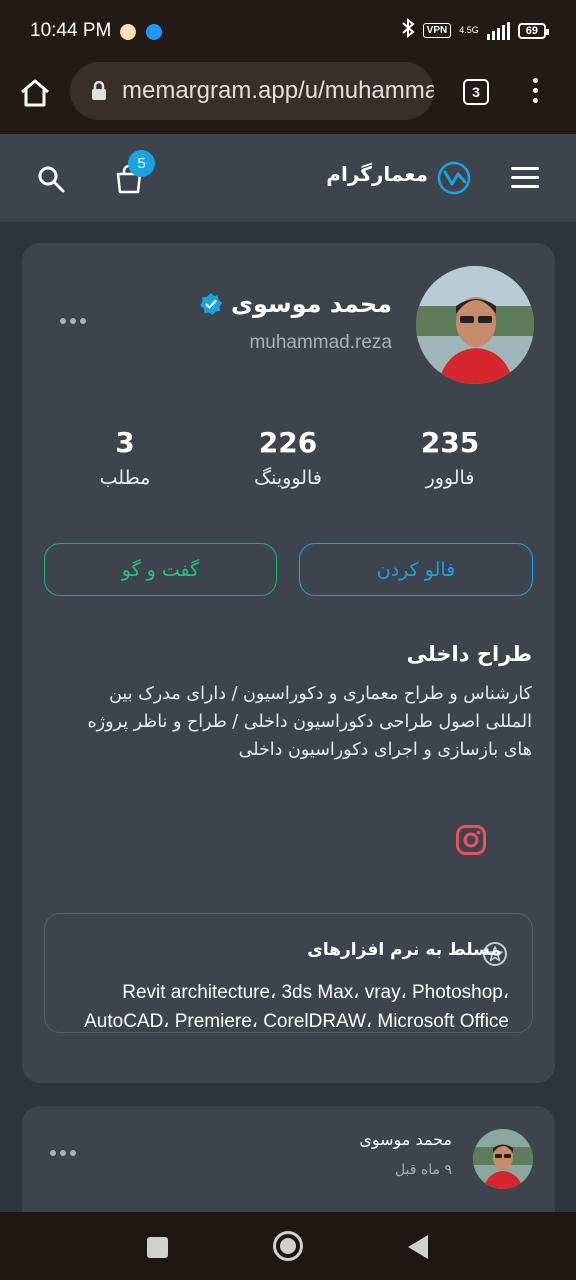  I want to click on skills-title: مسلط به نرم افزارهای, so click(404, 950).